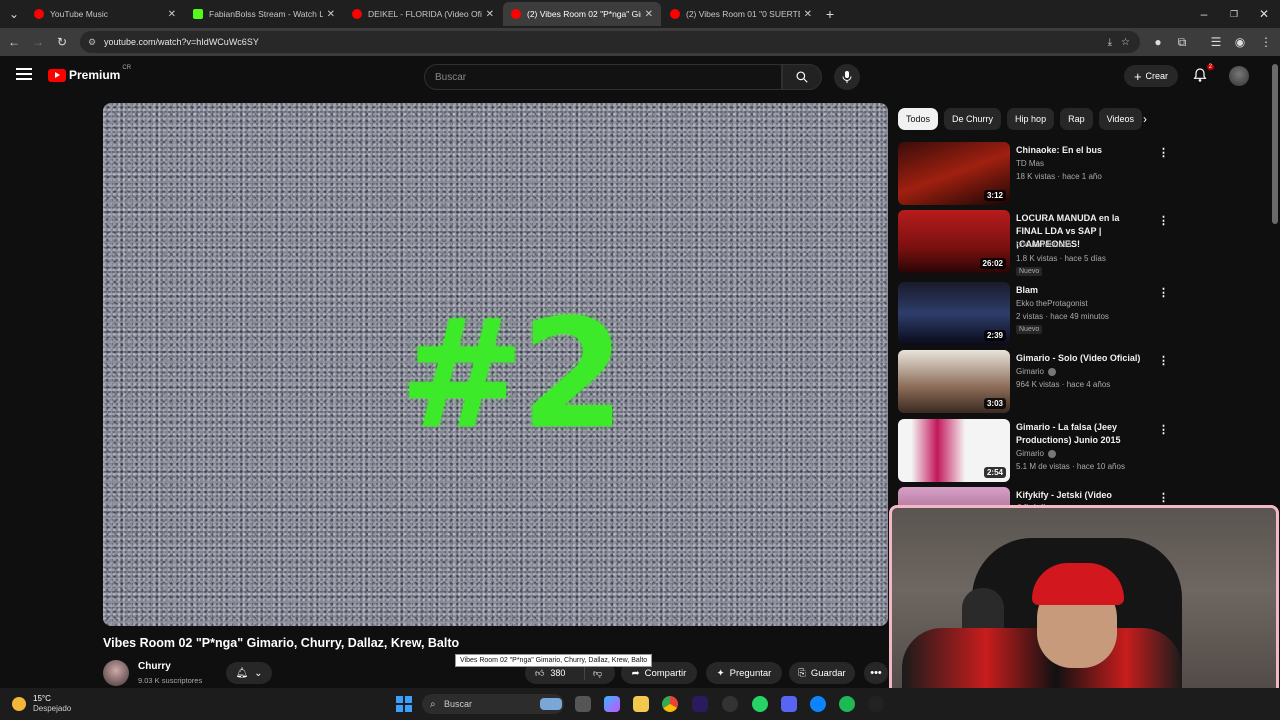  What do you see at coordinates (551, 704) in the screenshot?
I see `landscape-widget-icon` at bounding box center [551, 704].